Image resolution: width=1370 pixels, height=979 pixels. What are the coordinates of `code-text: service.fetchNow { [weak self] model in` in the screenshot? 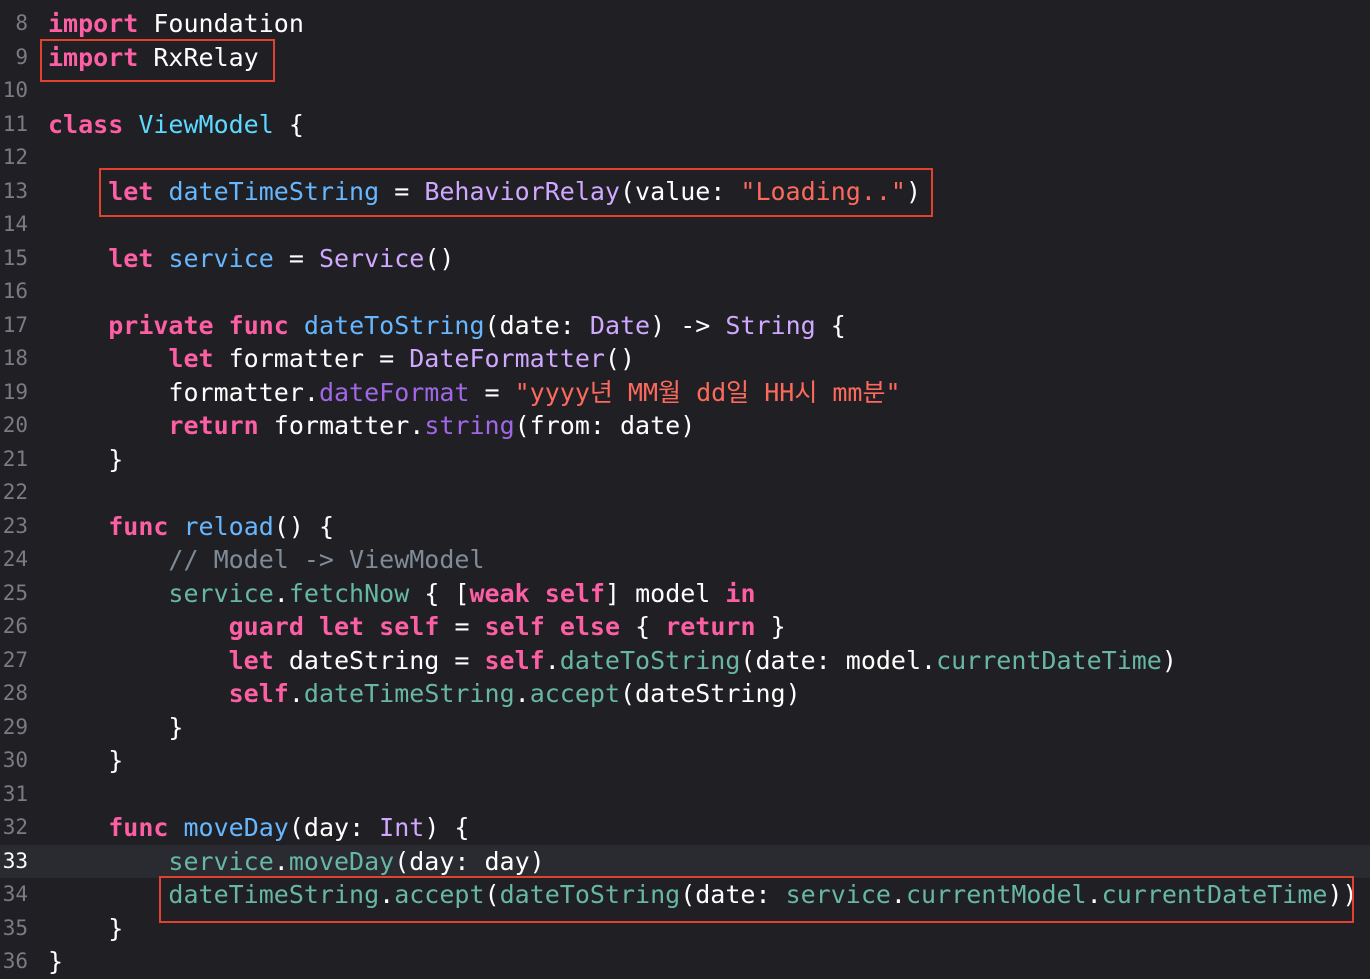 It's located at (401, 594).